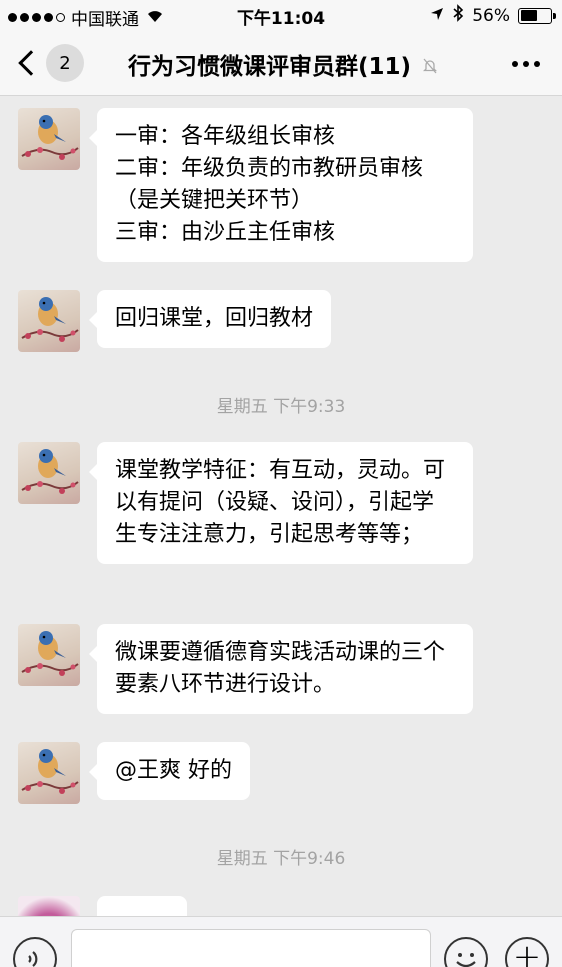 This screenshot has height=967, width=562. I want to click on status-right: 56%, so click(493, 15).